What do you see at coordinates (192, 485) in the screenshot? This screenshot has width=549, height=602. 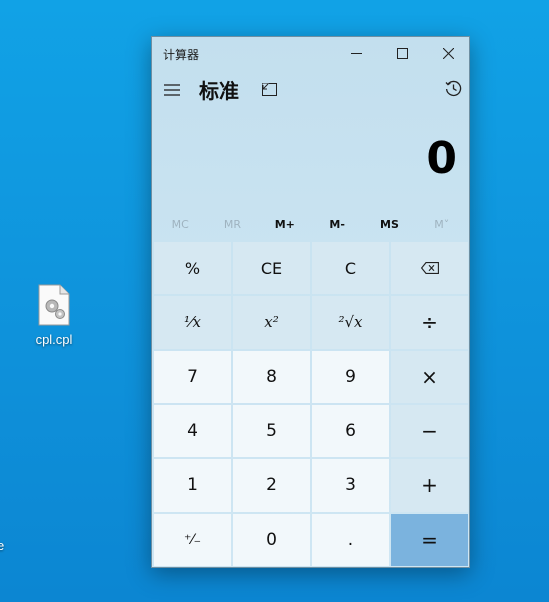 I see `digit-1-button: 1` at bounding box center [192, 485].